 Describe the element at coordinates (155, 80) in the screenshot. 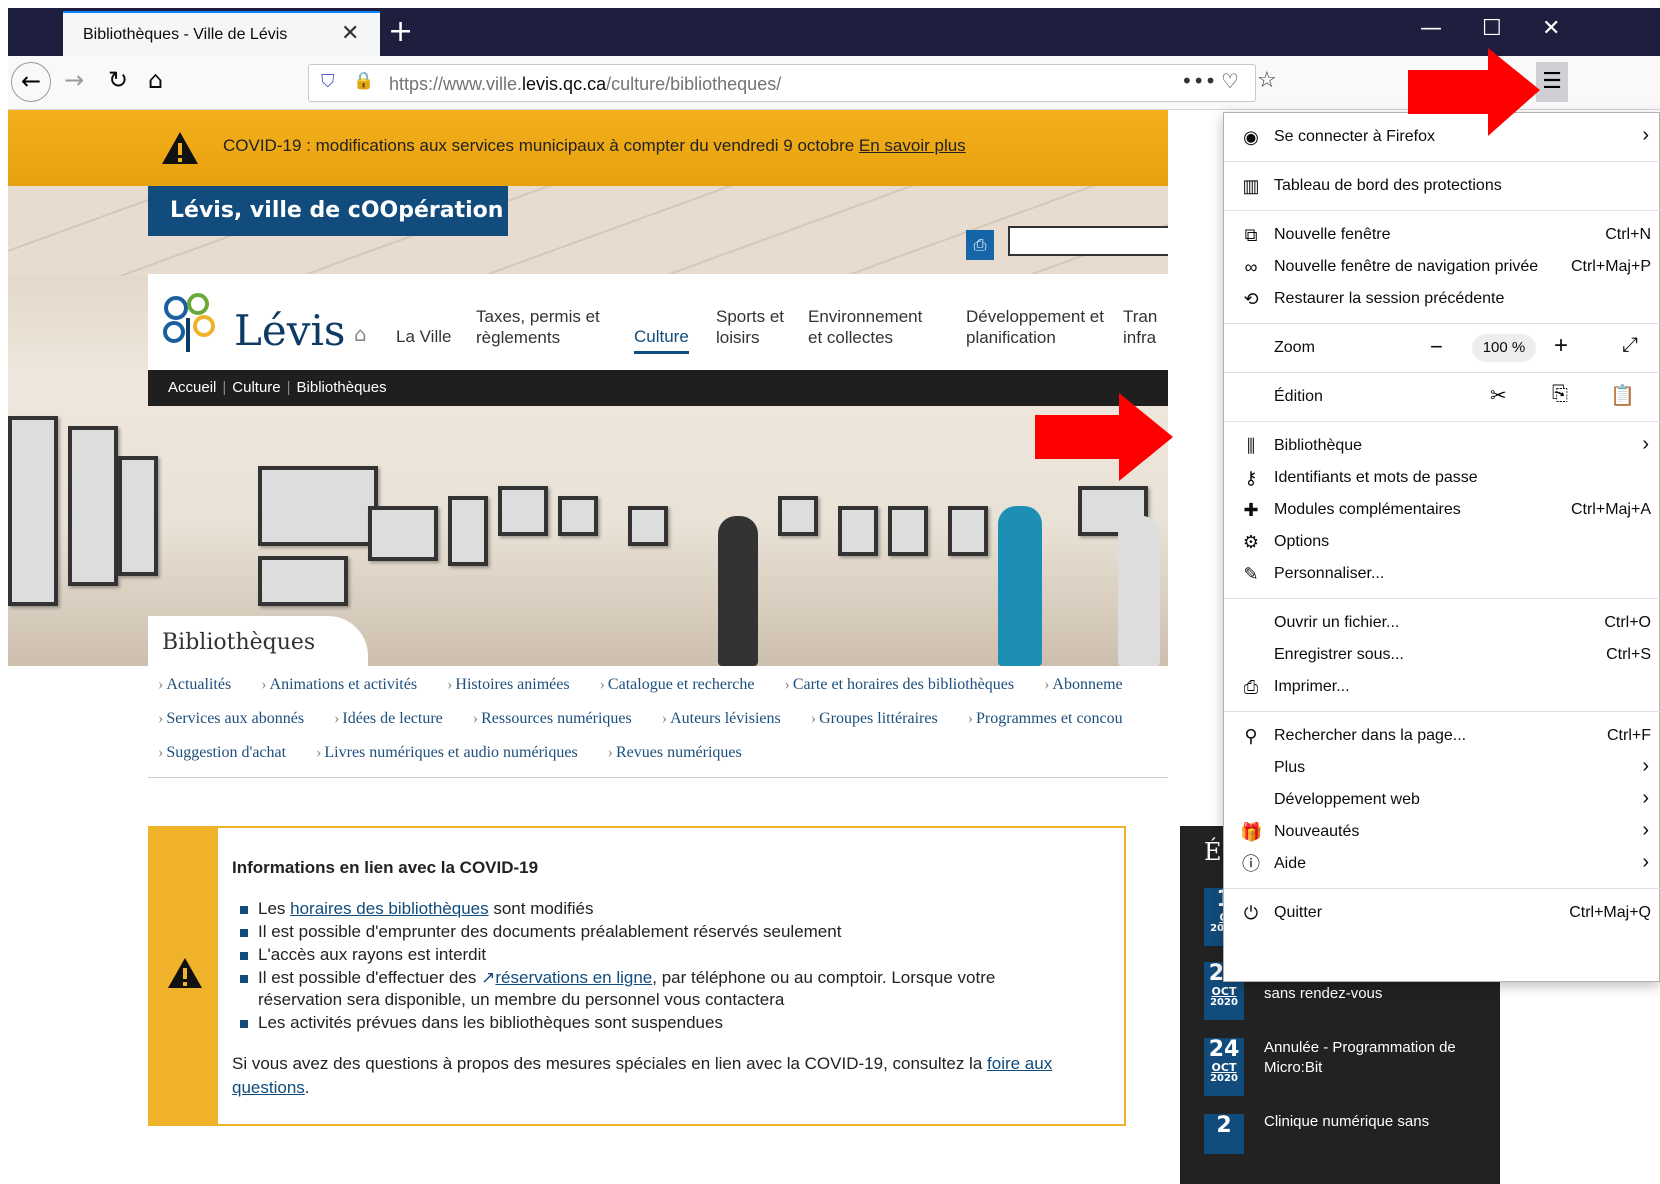

I see `home-icon: ⌂` at that location.